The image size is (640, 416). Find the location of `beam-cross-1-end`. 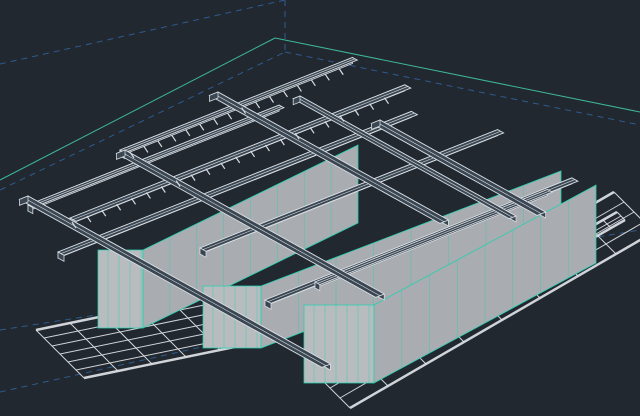

beam-cross-1-end is located at coordinates (214, 96).